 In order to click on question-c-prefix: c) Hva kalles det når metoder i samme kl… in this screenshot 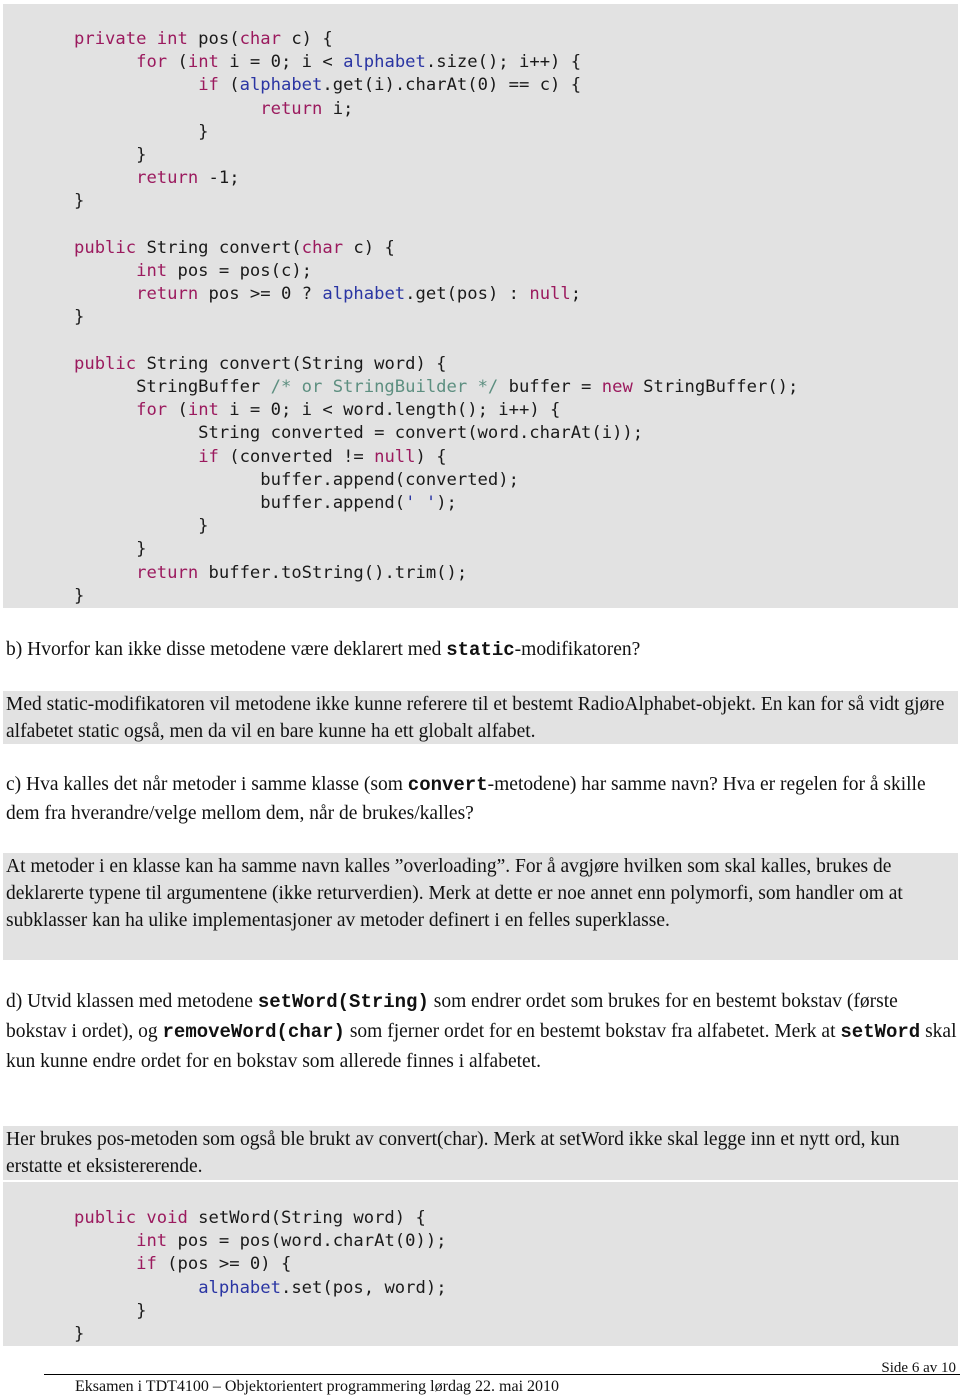, I will do `click(207, 784)`.